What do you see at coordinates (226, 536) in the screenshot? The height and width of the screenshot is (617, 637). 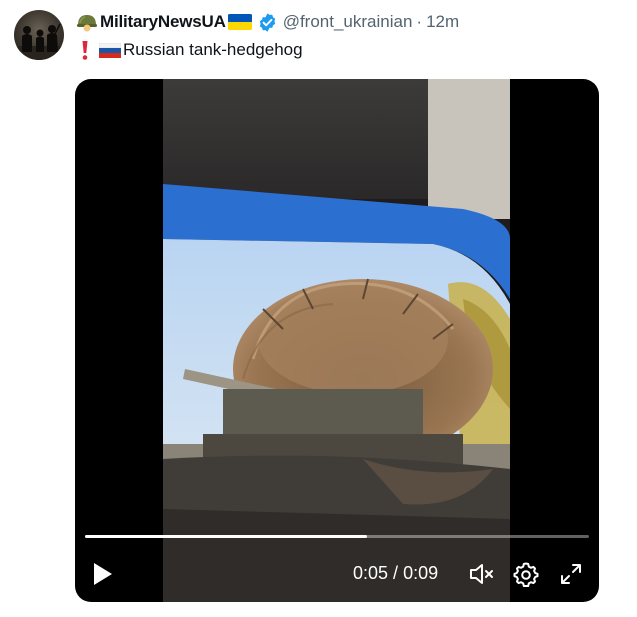 I see `video-progress-fill` at bounding box center [226, 536].